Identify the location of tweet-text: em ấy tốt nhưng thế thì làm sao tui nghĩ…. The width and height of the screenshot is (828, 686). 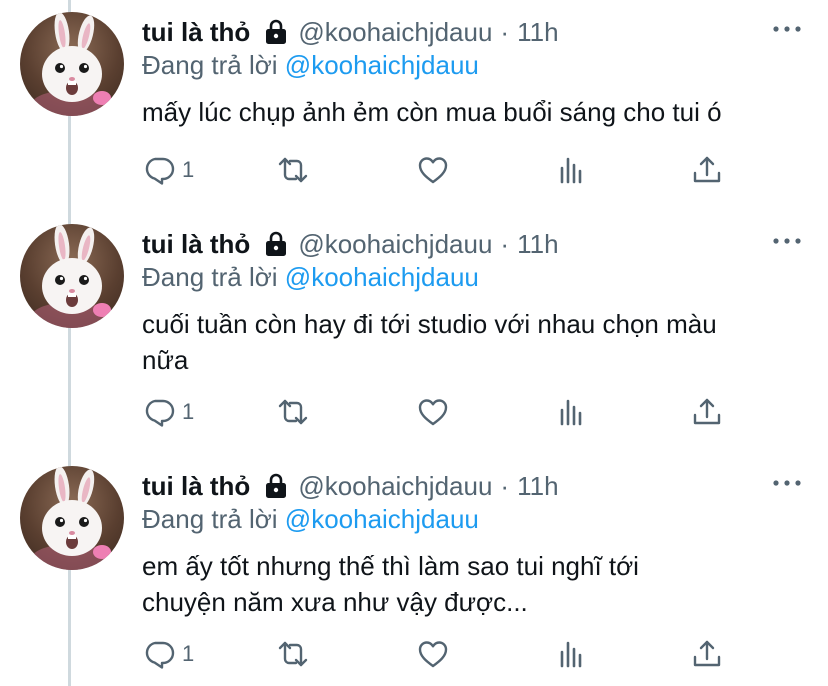
(477, 584).